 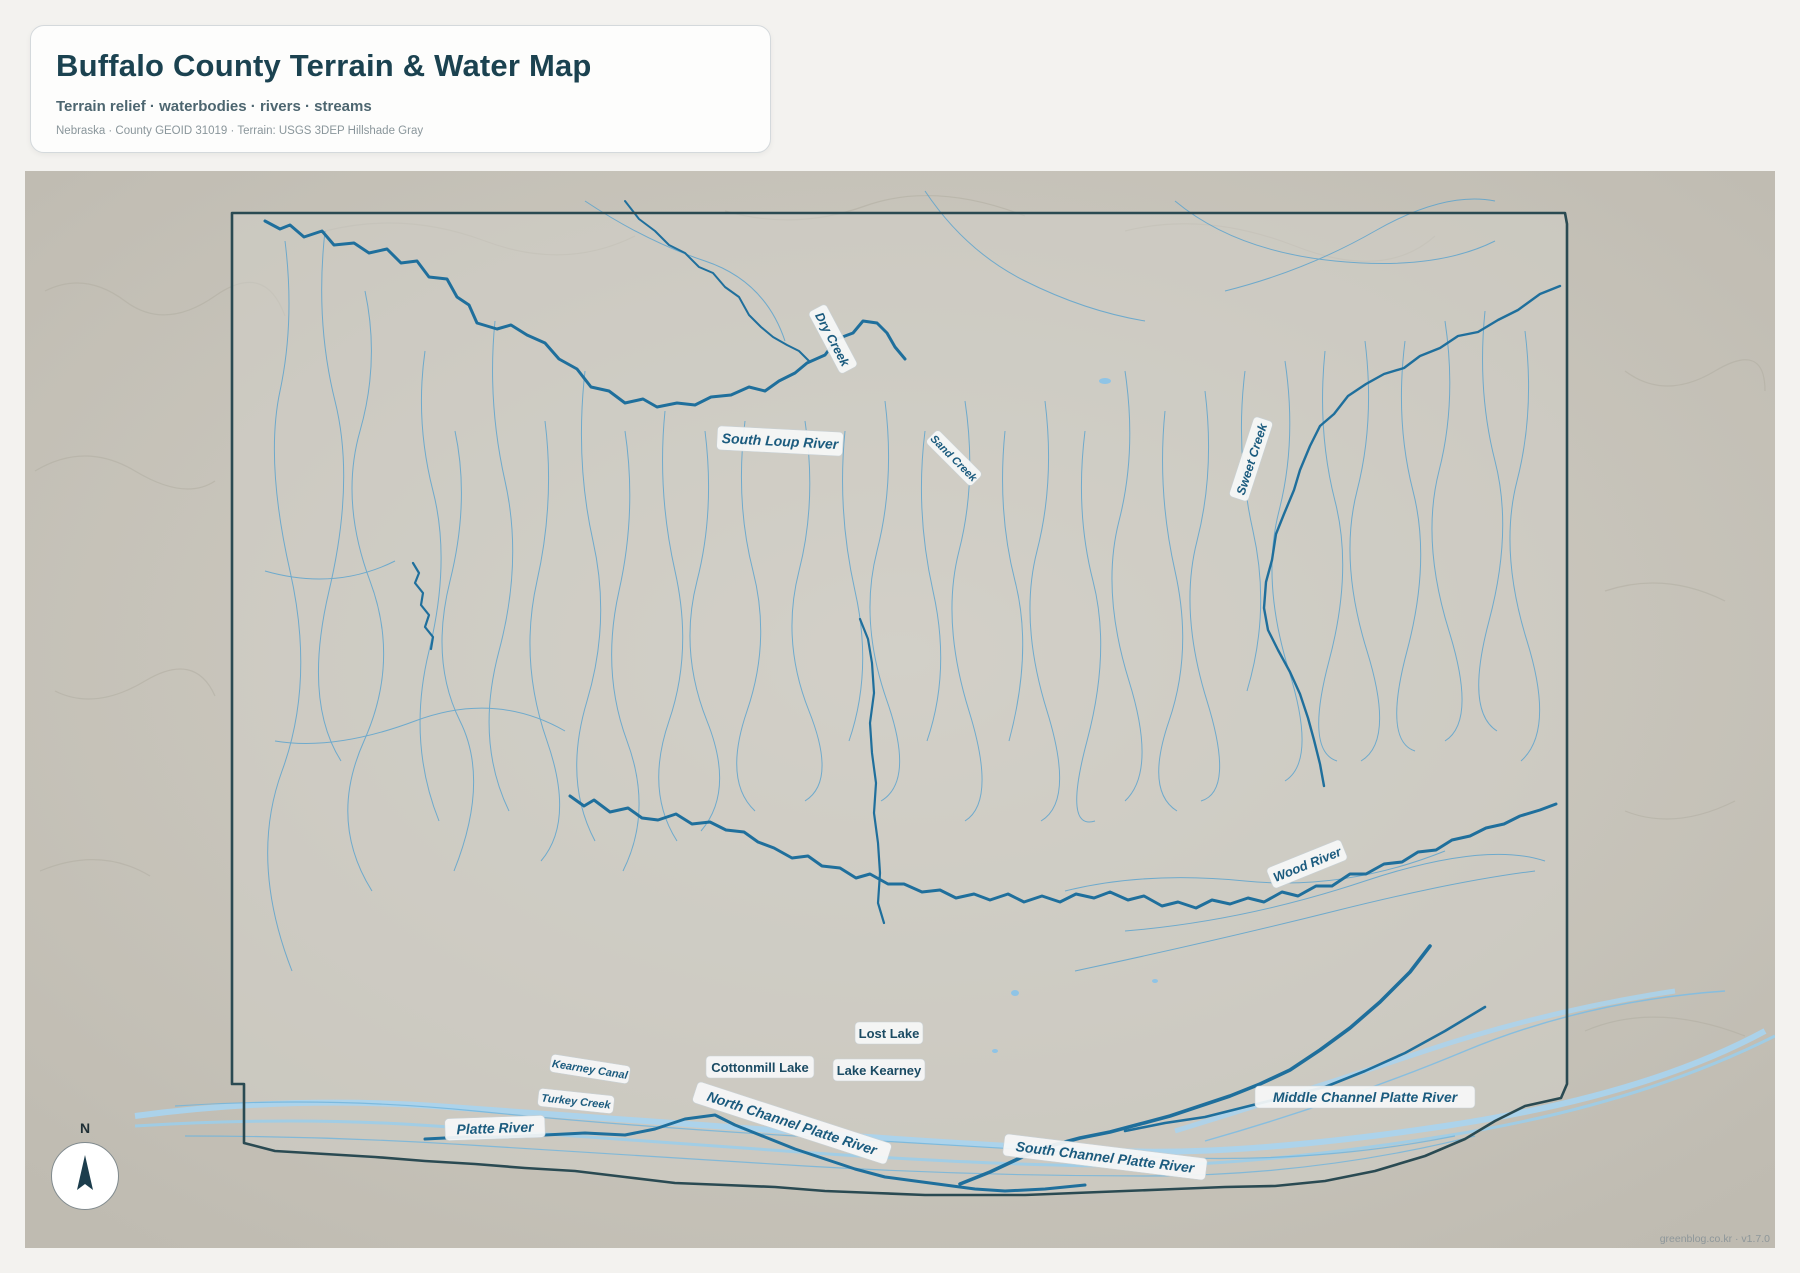 I want to click on north-arrow-compass, so click(x=85, y=1176).